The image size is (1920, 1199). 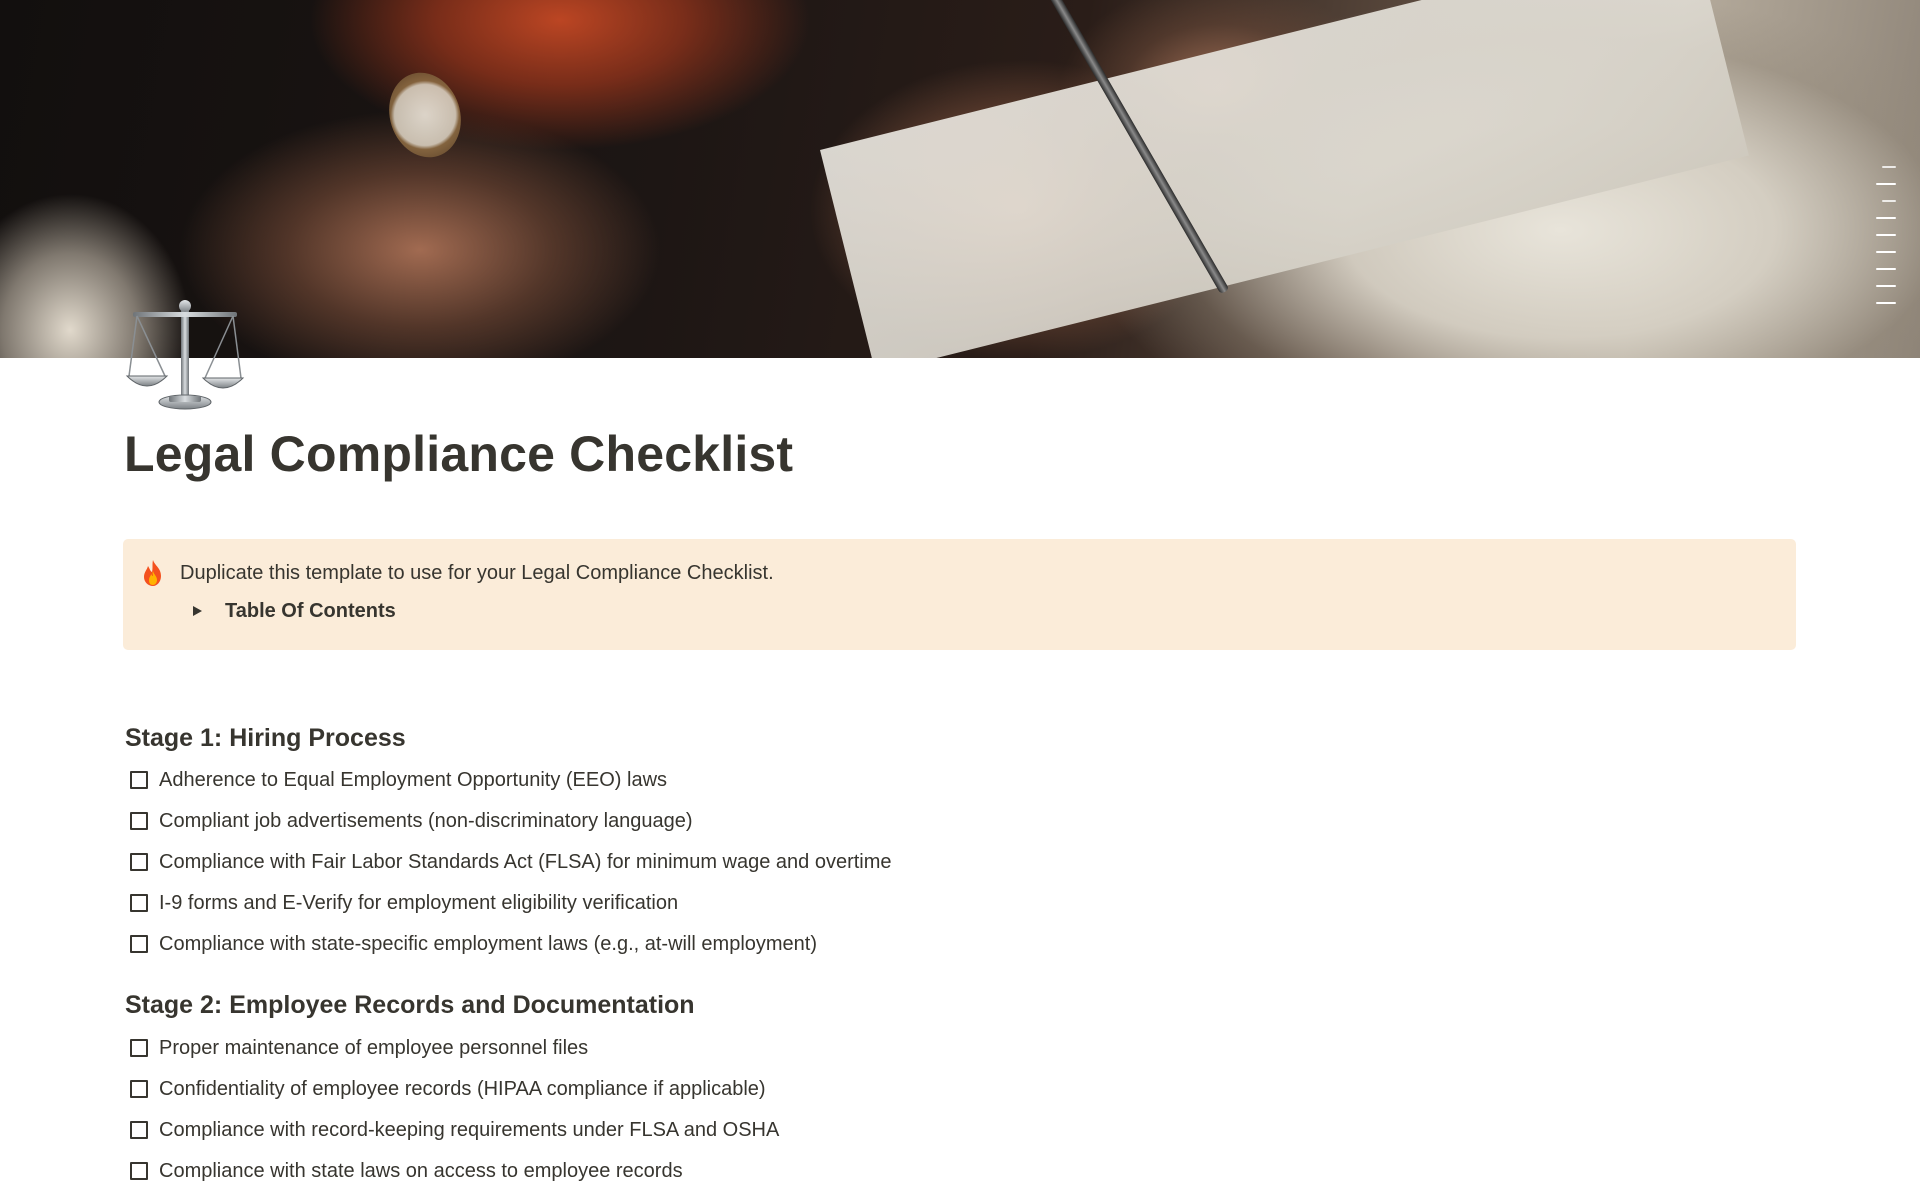 I want to click on cover-watch-shape, so click(x=425, y=115).